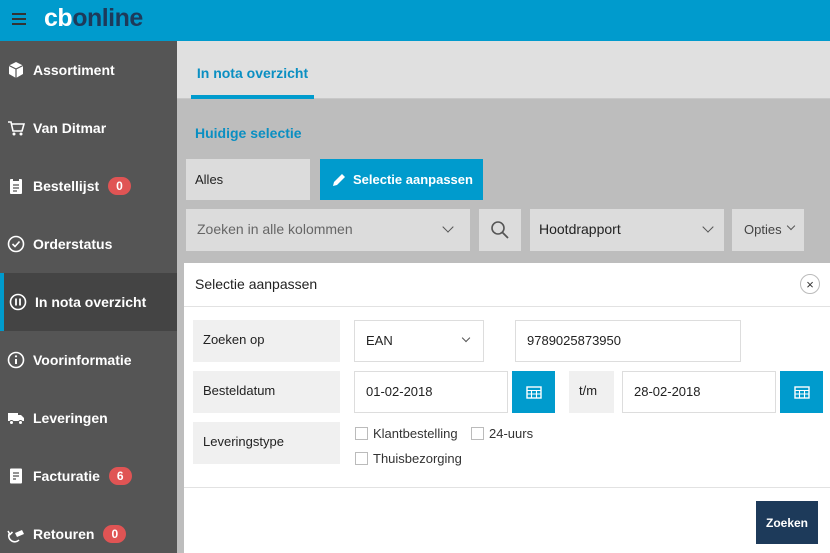 The height and width of the screenshot is (553, 830). What do you see at coordinates (628, 341) in the screenshot?
I see `search-value-input: 9789025873950` at bounding box center [628, 341].